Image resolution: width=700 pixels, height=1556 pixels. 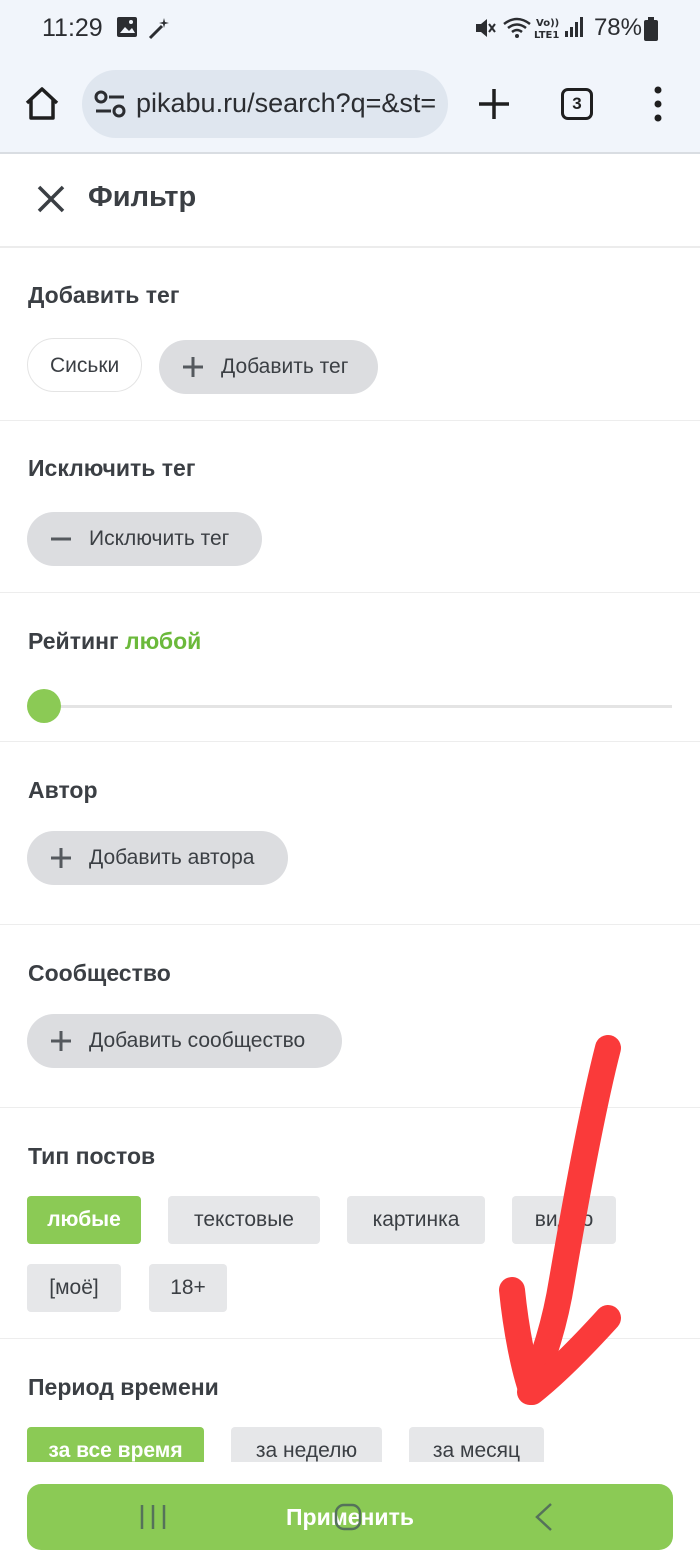 I want to click on gallery-icon, so click(x=127, y=27).